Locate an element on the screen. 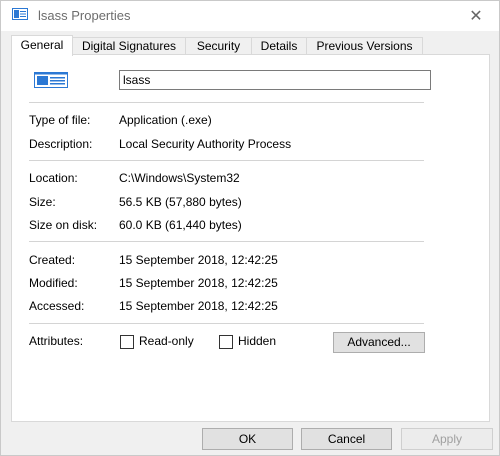 The width and height of the screenshot is (500, 456). type-of-file-label: Type of file: is located at coordinates (60, 120).